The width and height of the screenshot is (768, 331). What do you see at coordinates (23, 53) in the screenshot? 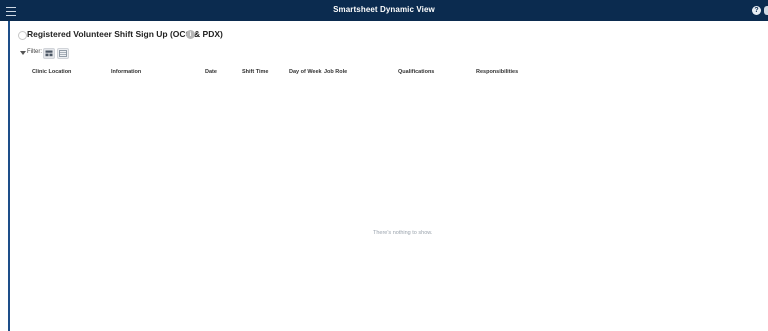
I see `filter-icon` at bounding box center [23, 53].